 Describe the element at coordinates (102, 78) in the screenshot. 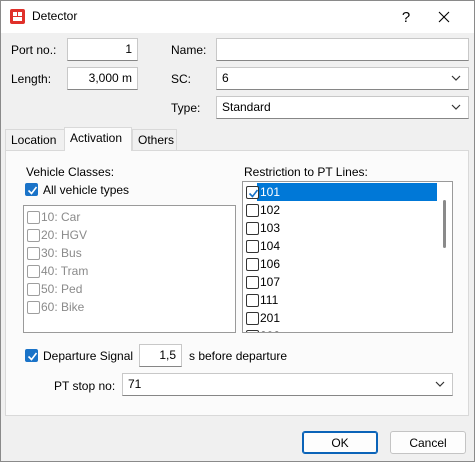

I see `length-input: 3,000 m` at that location.